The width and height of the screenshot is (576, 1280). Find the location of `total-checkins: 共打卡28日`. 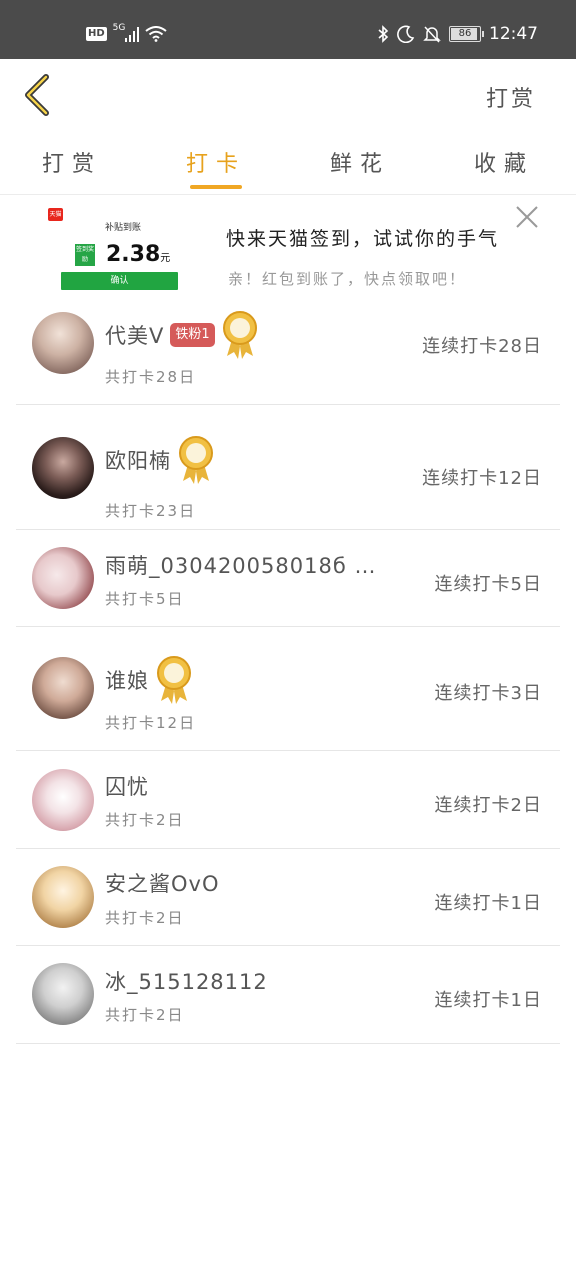

total-checkins: 共打卡28日 is located at coordinates (151, 377).